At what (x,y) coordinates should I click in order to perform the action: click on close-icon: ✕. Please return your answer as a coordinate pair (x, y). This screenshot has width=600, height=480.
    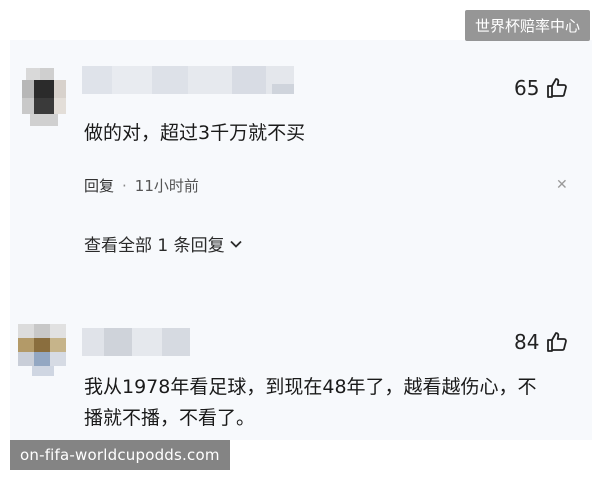
    Looking at the image, I should click on (562, 185).